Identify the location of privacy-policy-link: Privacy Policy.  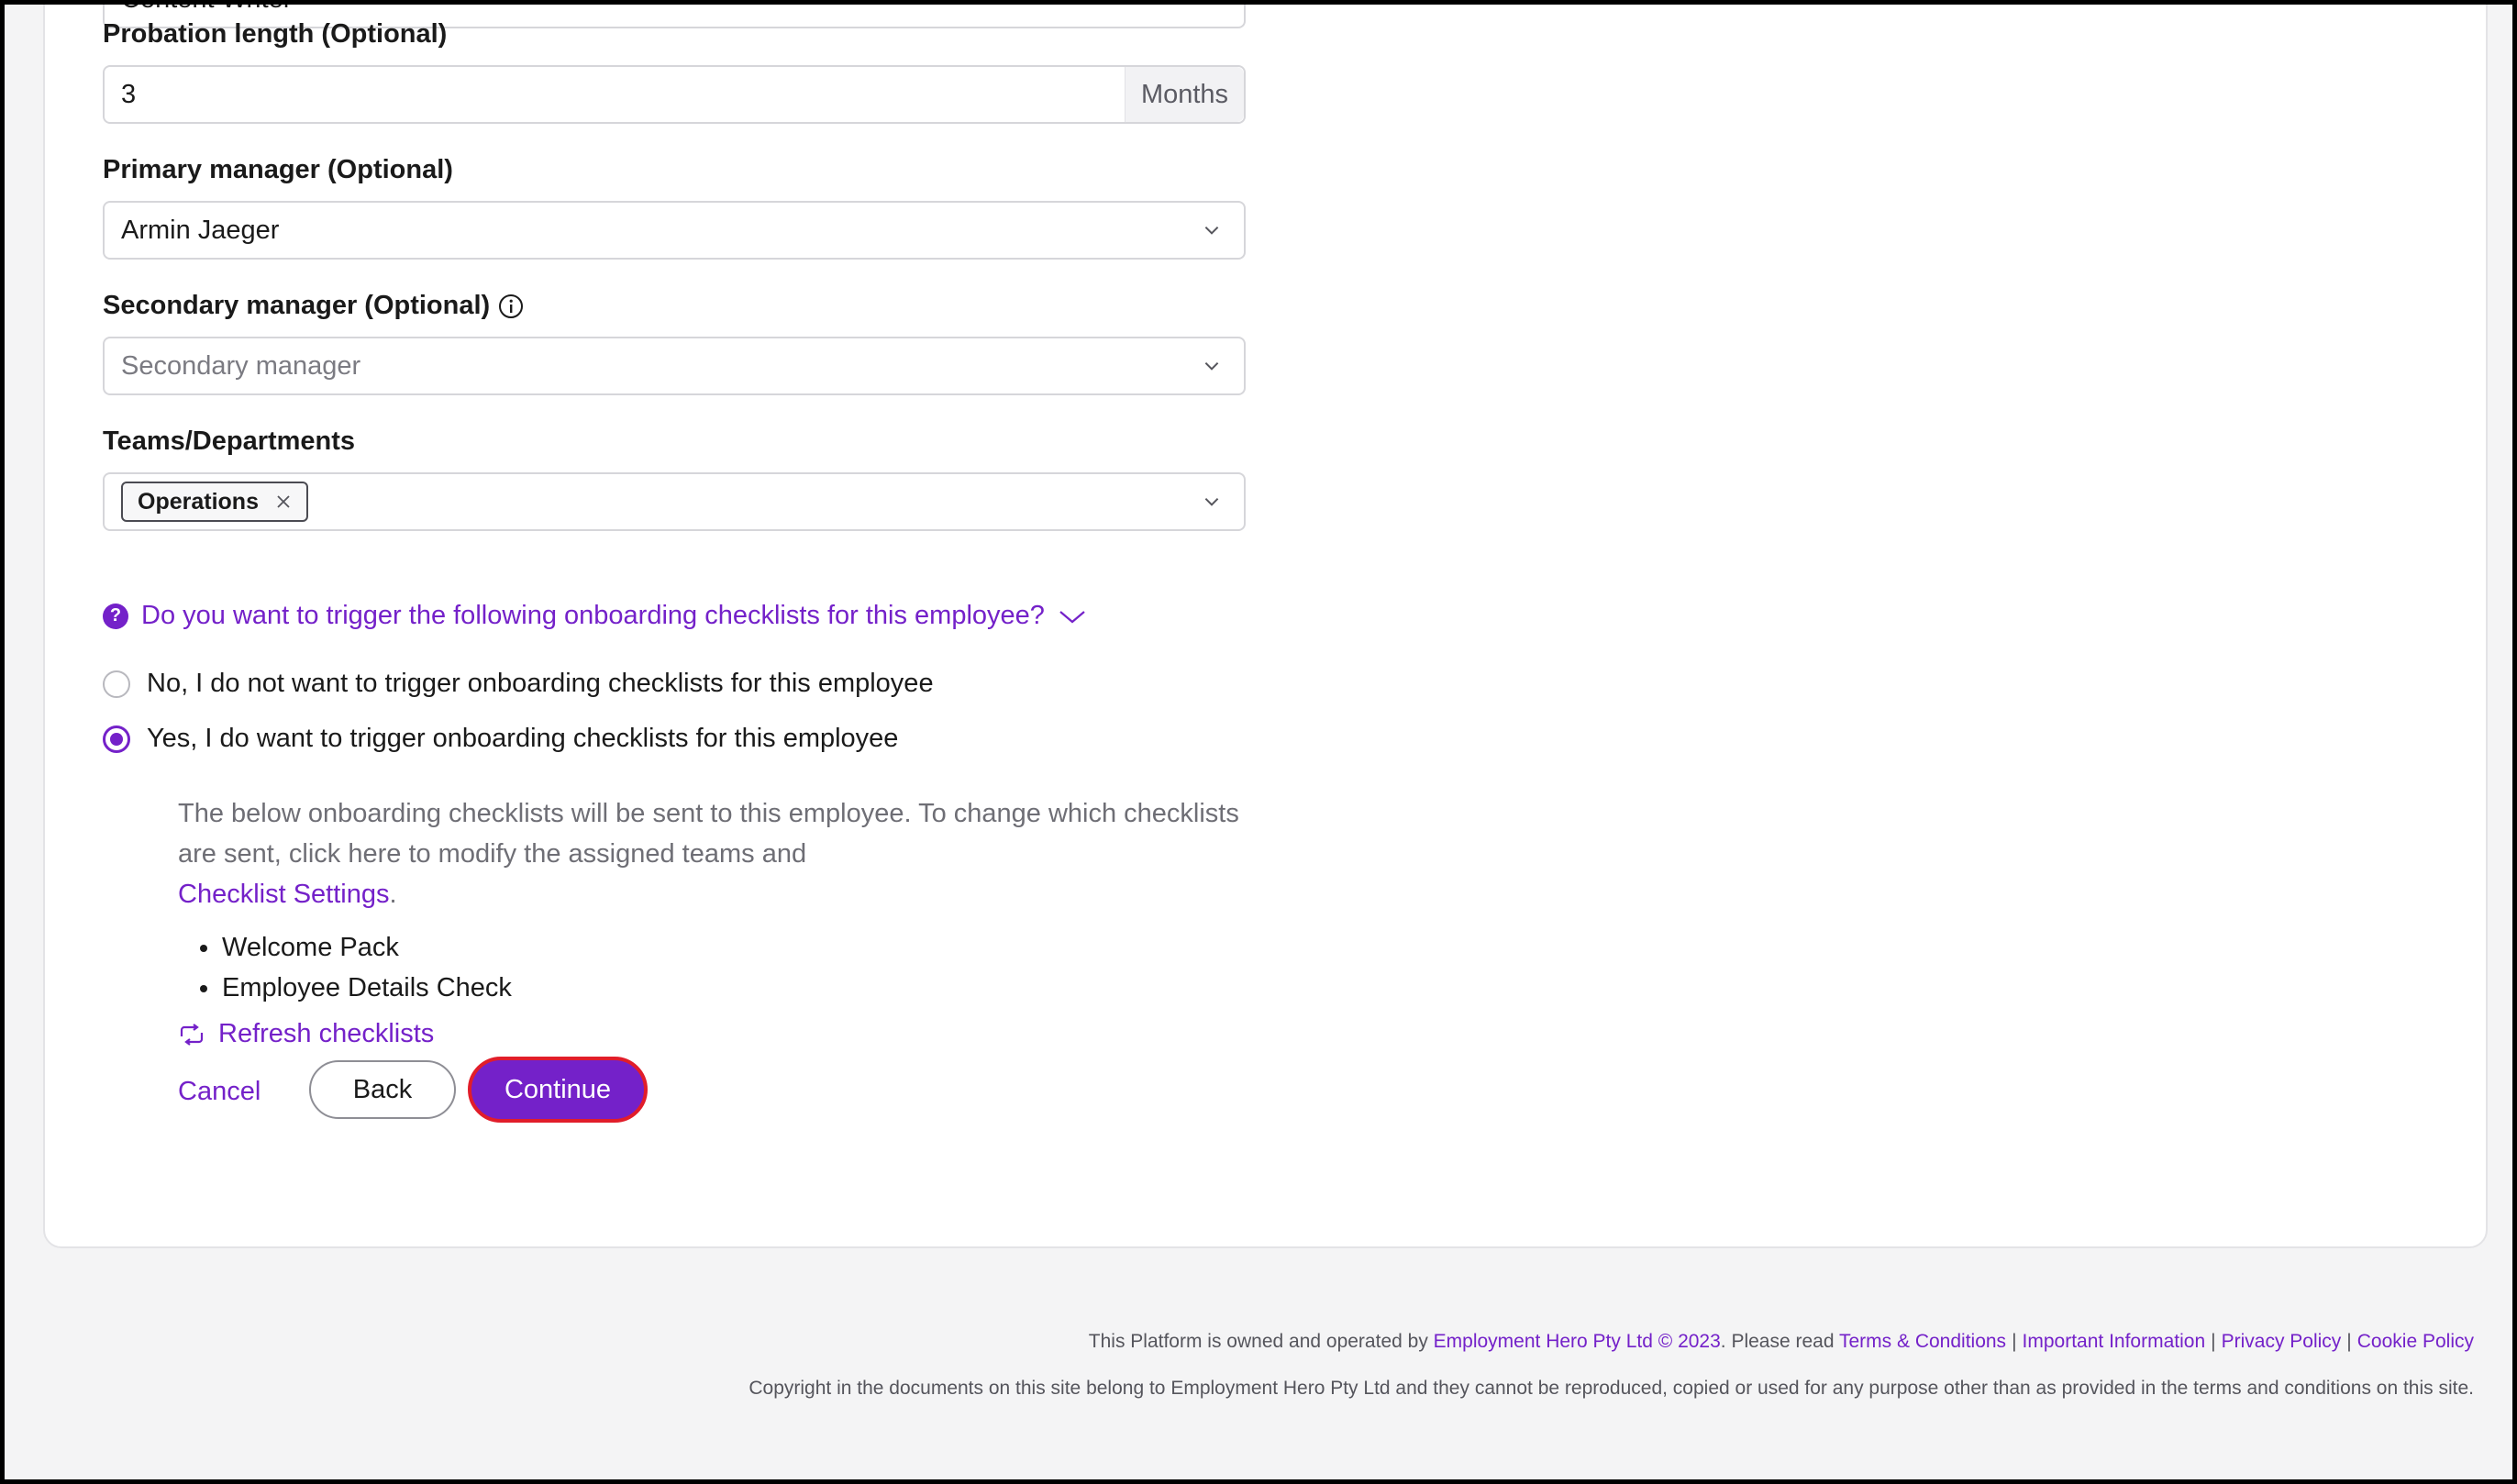
(2282, 1341).